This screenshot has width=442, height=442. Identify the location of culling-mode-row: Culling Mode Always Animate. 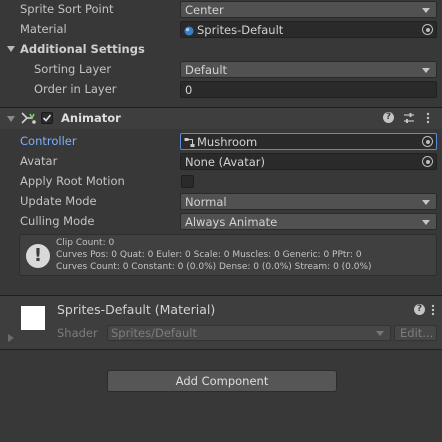
(221, 222).